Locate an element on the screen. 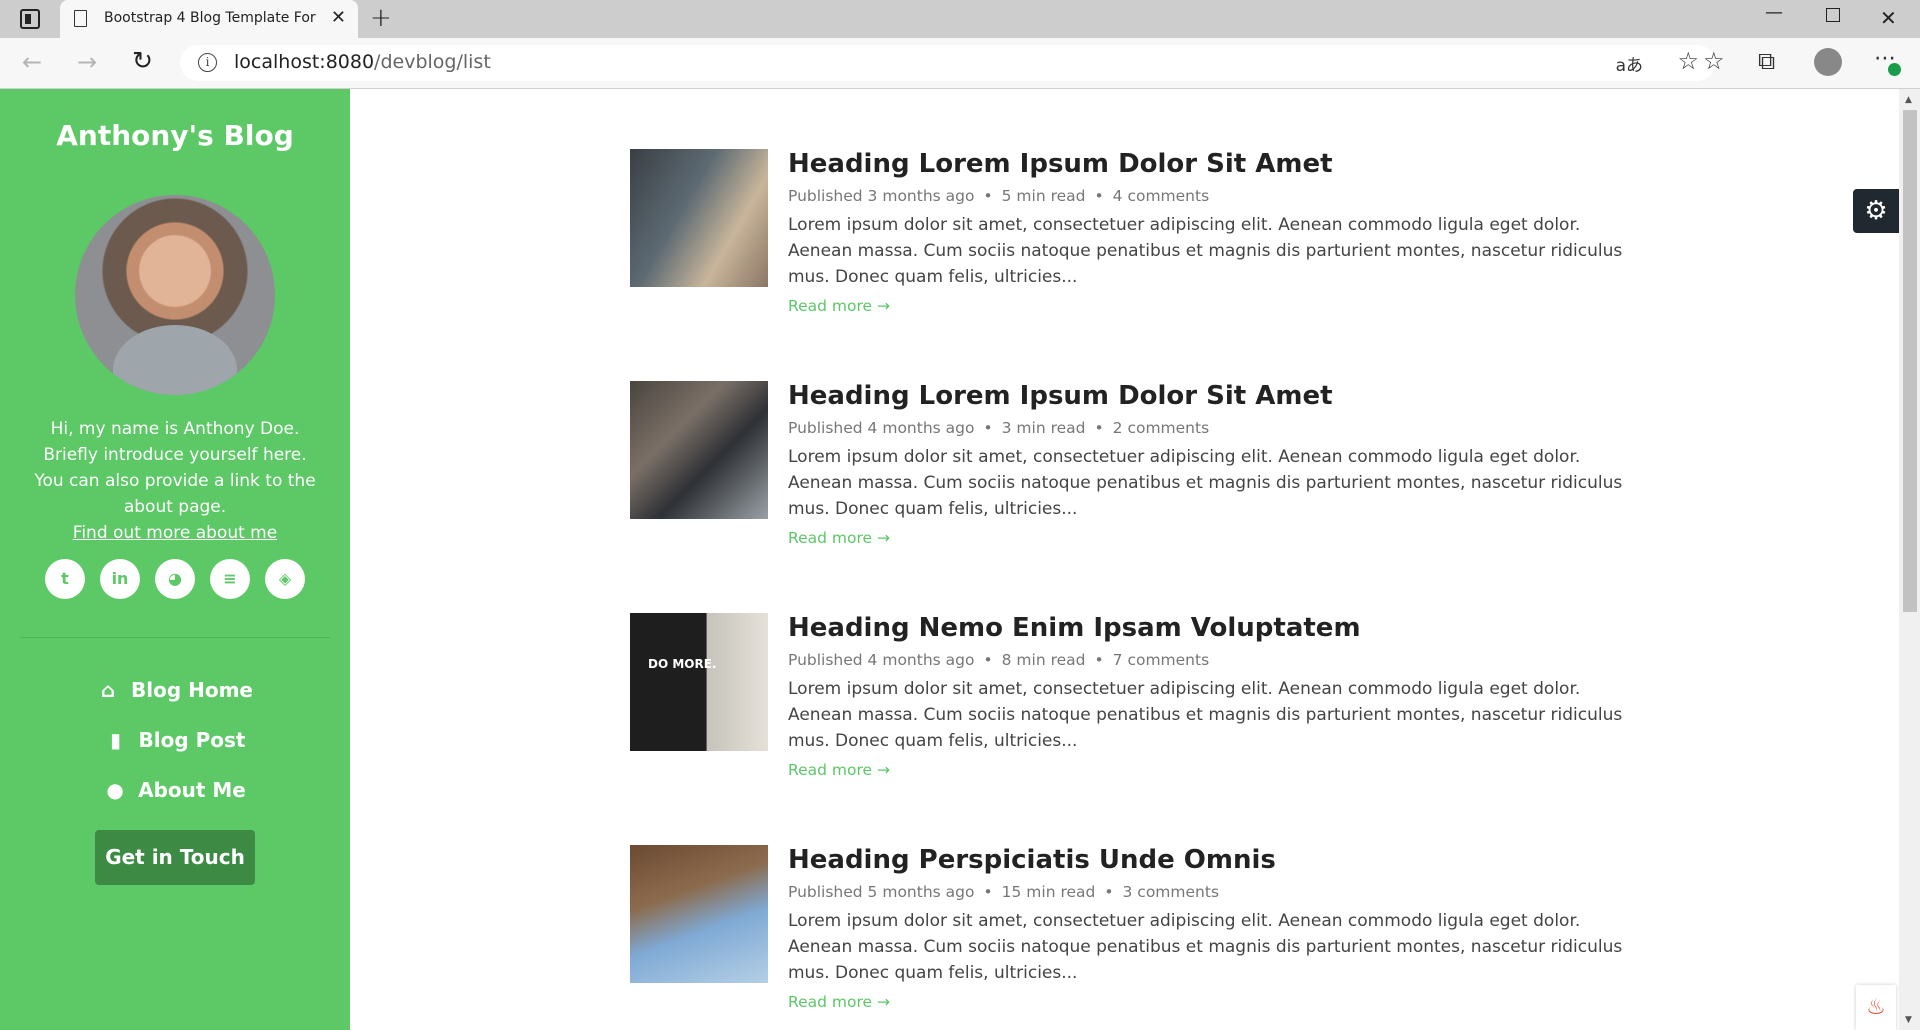 This screenshot has width=1920, height=1030. post-date: Published 3 months ago is located at coordinates (881, 196).